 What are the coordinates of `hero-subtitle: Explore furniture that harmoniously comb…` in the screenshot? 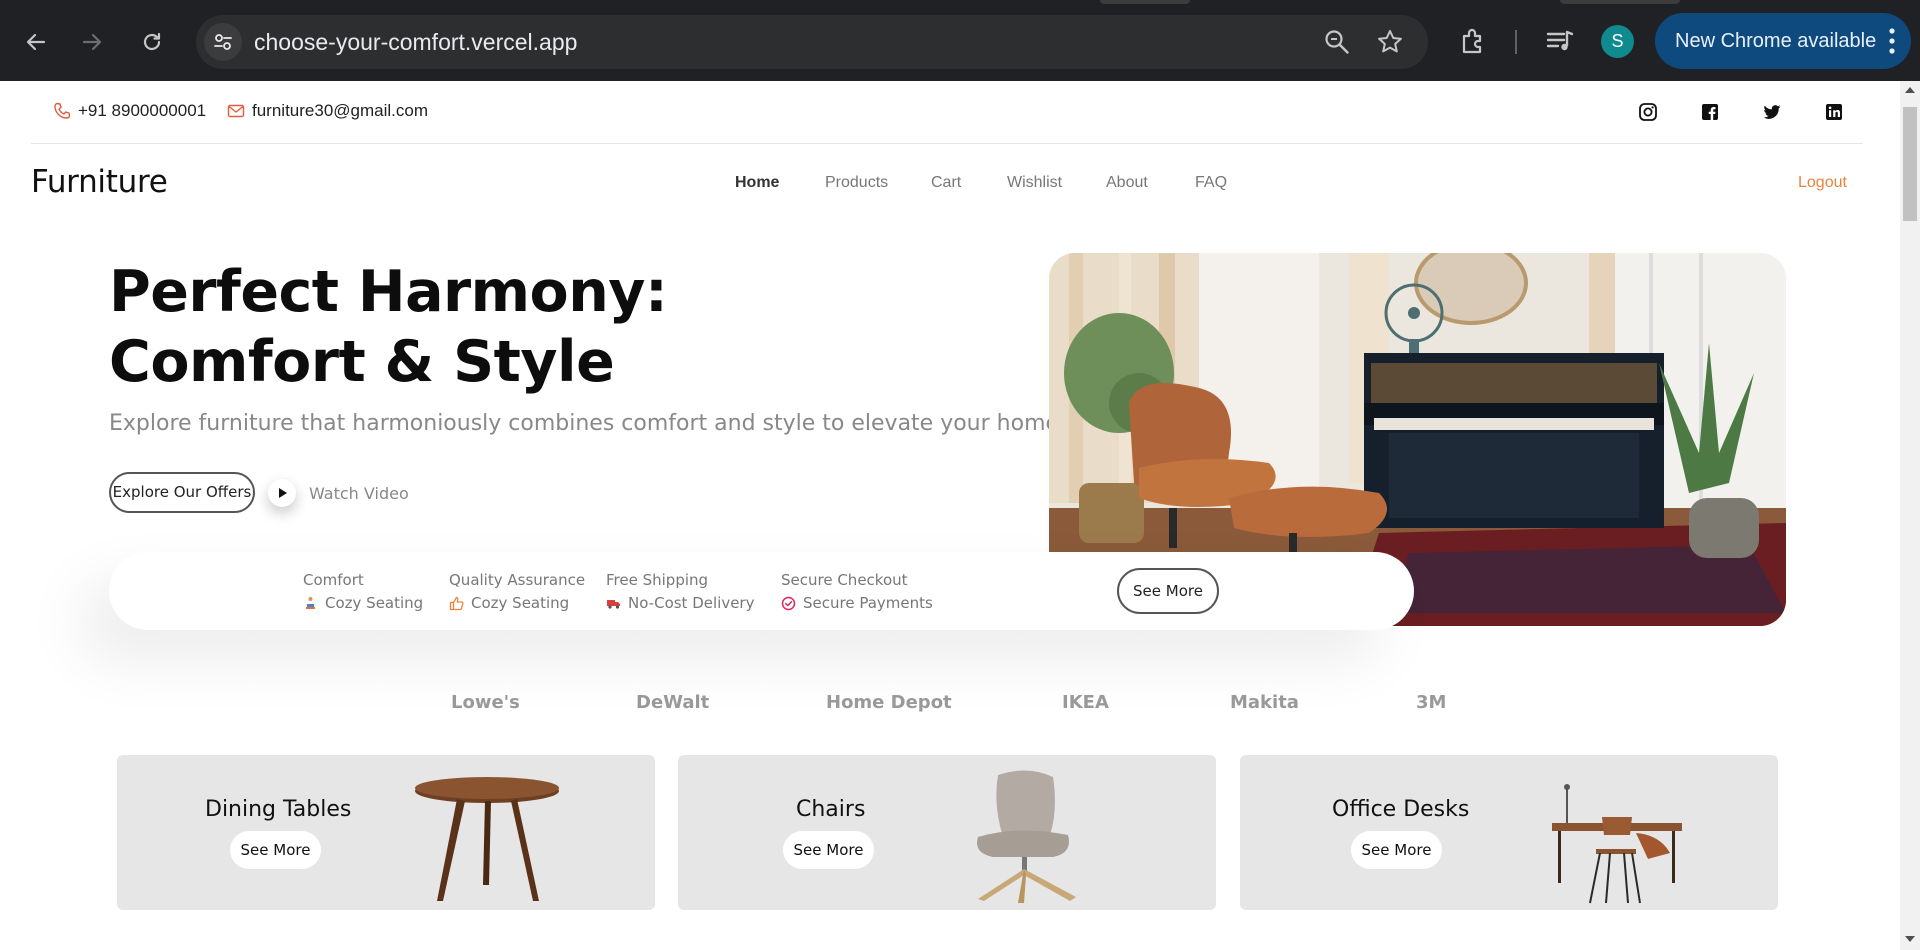 It's located at (584, 423).